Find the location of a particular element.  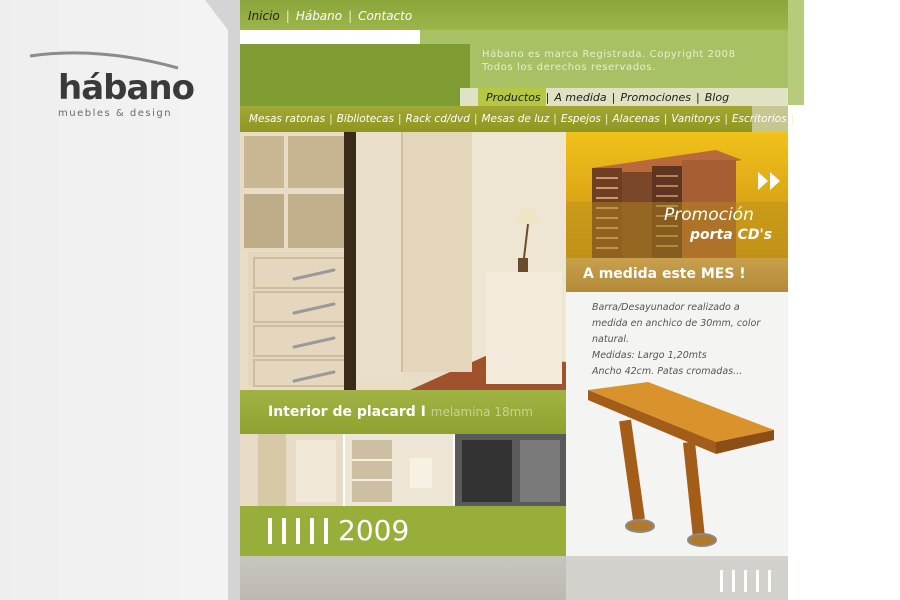

thumbnail-strip-graphic is located at coordinates (403, 470).